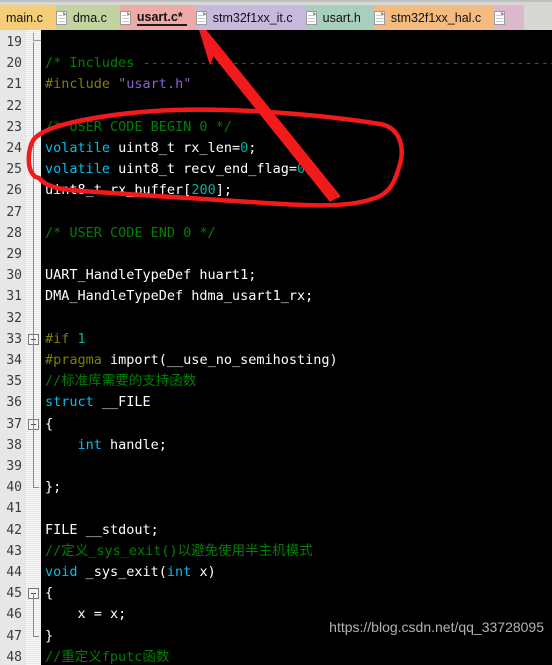 The image size is (552, 665). I want to click on code-line-48: //重定义fputc函数, so click(107, 656).